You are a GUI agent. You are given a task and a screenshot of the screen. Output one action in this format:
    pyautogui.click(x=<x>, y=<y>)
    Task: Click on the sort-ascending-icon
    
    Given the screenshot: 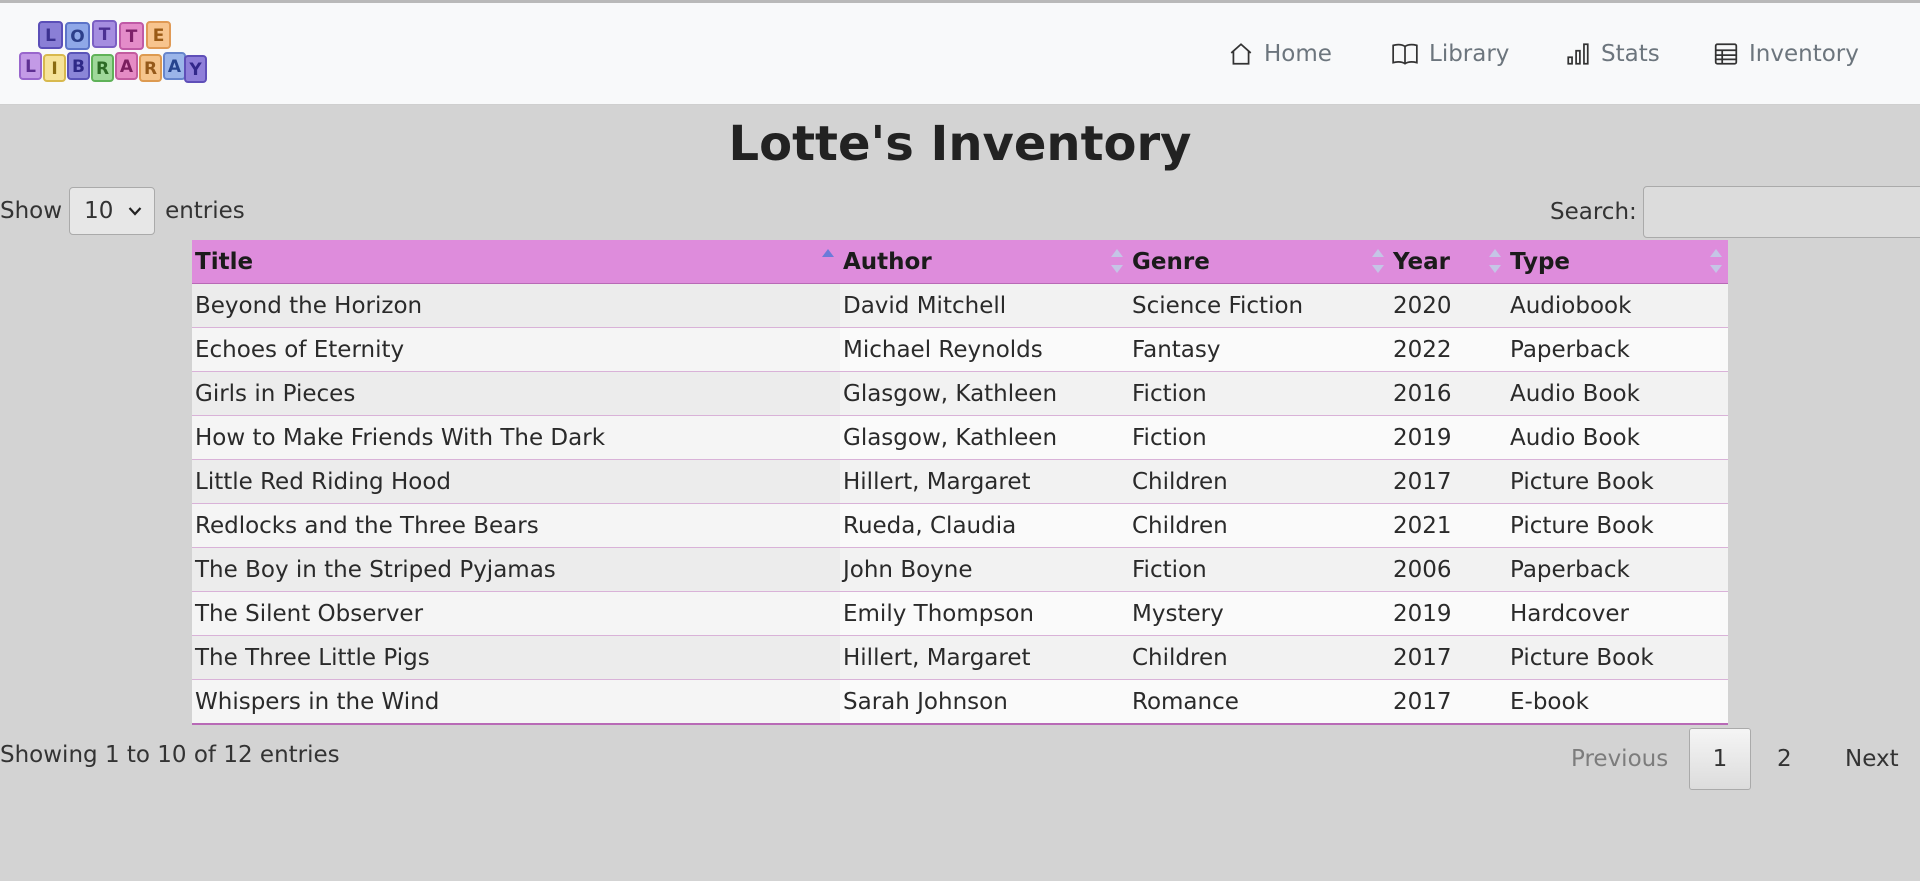 What is the action you would take?
    pyautogui.click(x=828, y=261)
    